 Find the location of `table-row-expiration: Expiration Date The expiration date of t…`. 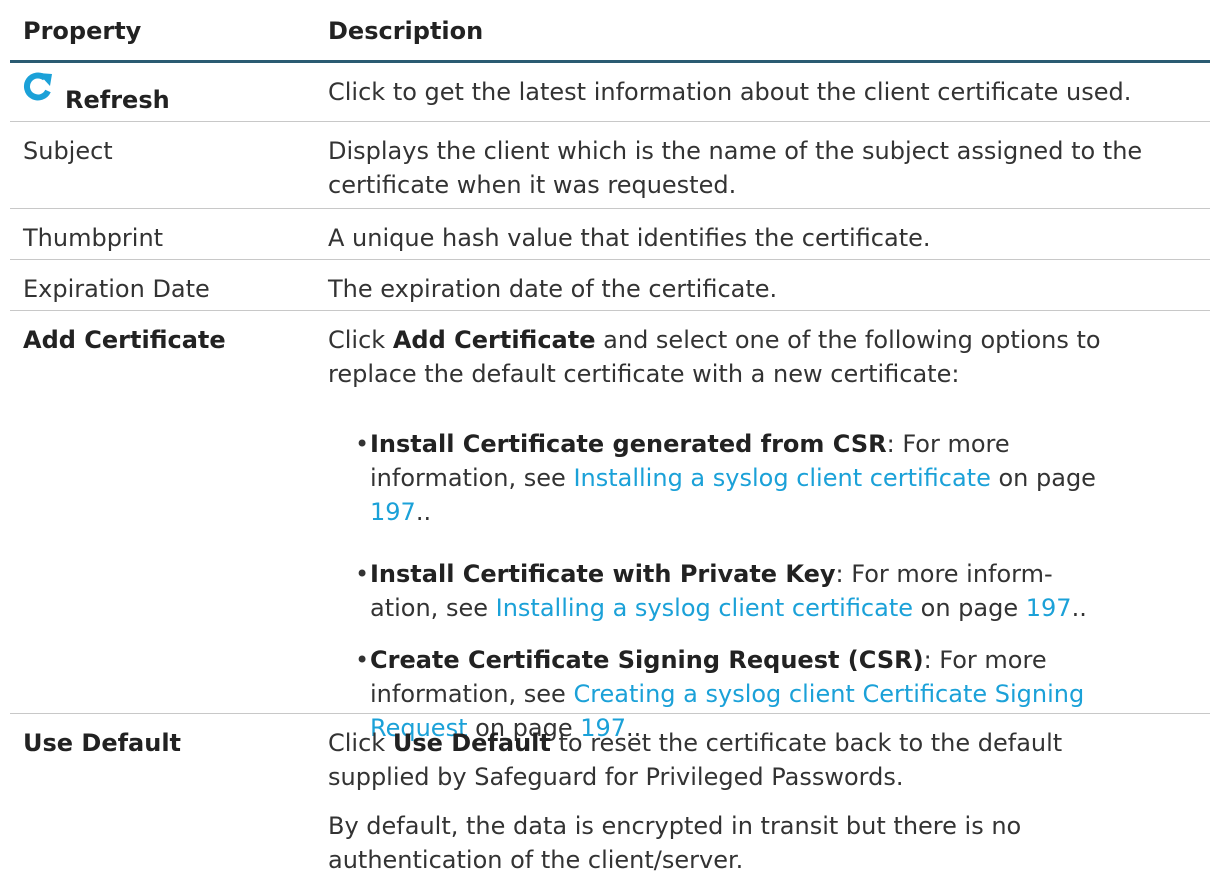

table-row-expiration: Expiration Date The expiration date of t… is located at coordinates (610, 285).